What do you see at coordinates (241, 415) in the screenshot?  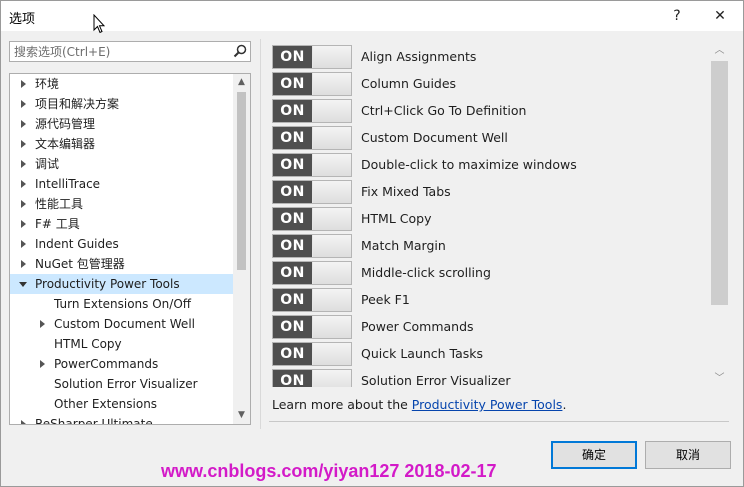 I see `scroll-down-arrow-icon: ▼` at bounding box center [241, 415].